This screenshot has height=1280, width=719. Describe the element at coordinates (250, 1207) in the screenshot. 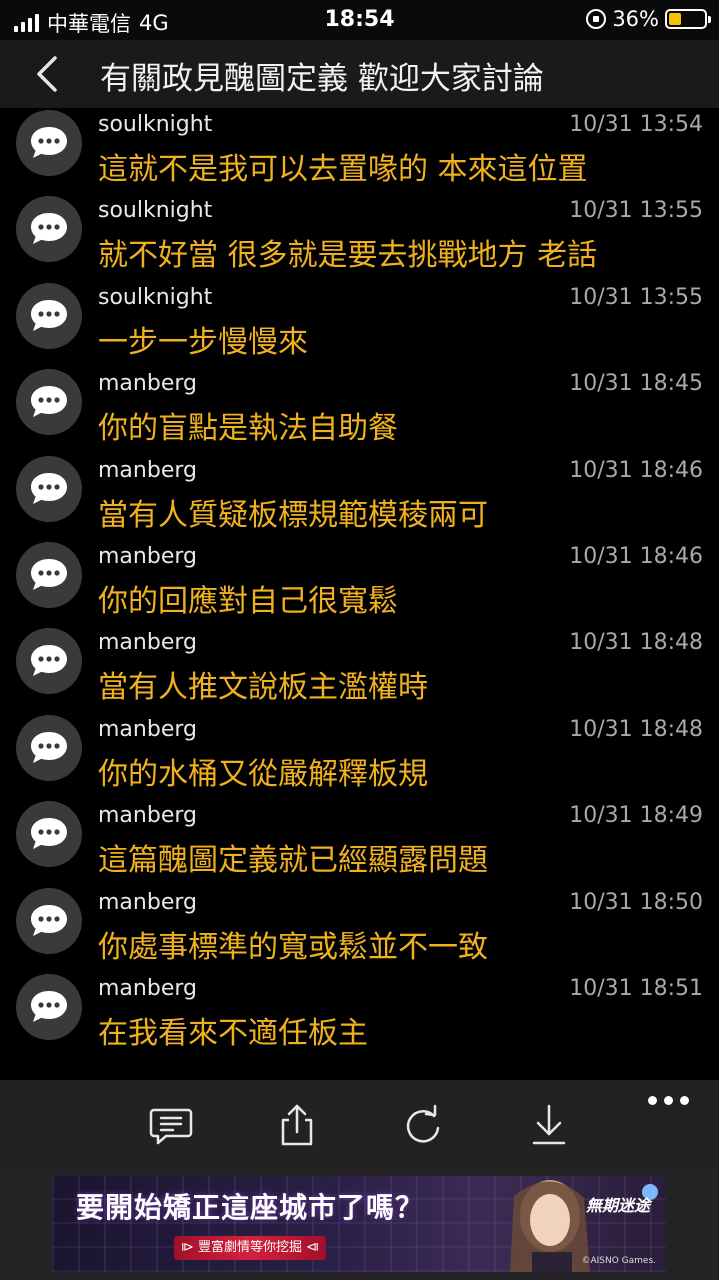

I see `ad-headline: 要開始矯正這座城市了嗎？` at that location.